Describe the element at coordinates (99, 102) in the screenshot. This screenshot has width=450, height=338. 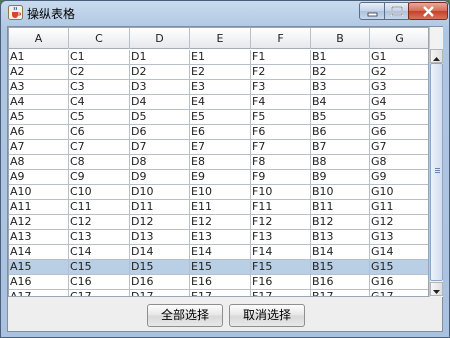
I see `table-cell: C4` at that location.